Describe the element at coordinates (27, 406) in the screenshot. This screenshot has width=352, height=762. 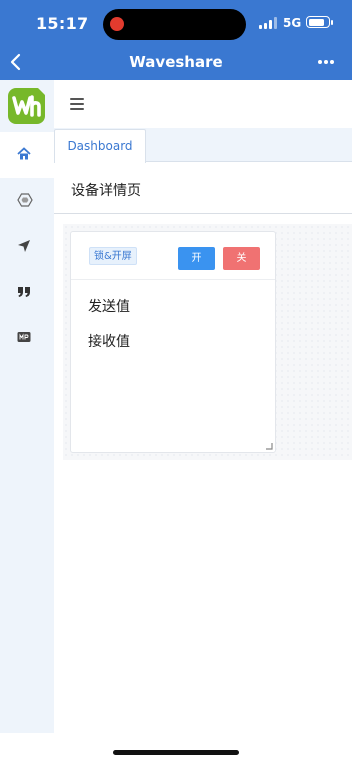
I see `sidebar` at that location.